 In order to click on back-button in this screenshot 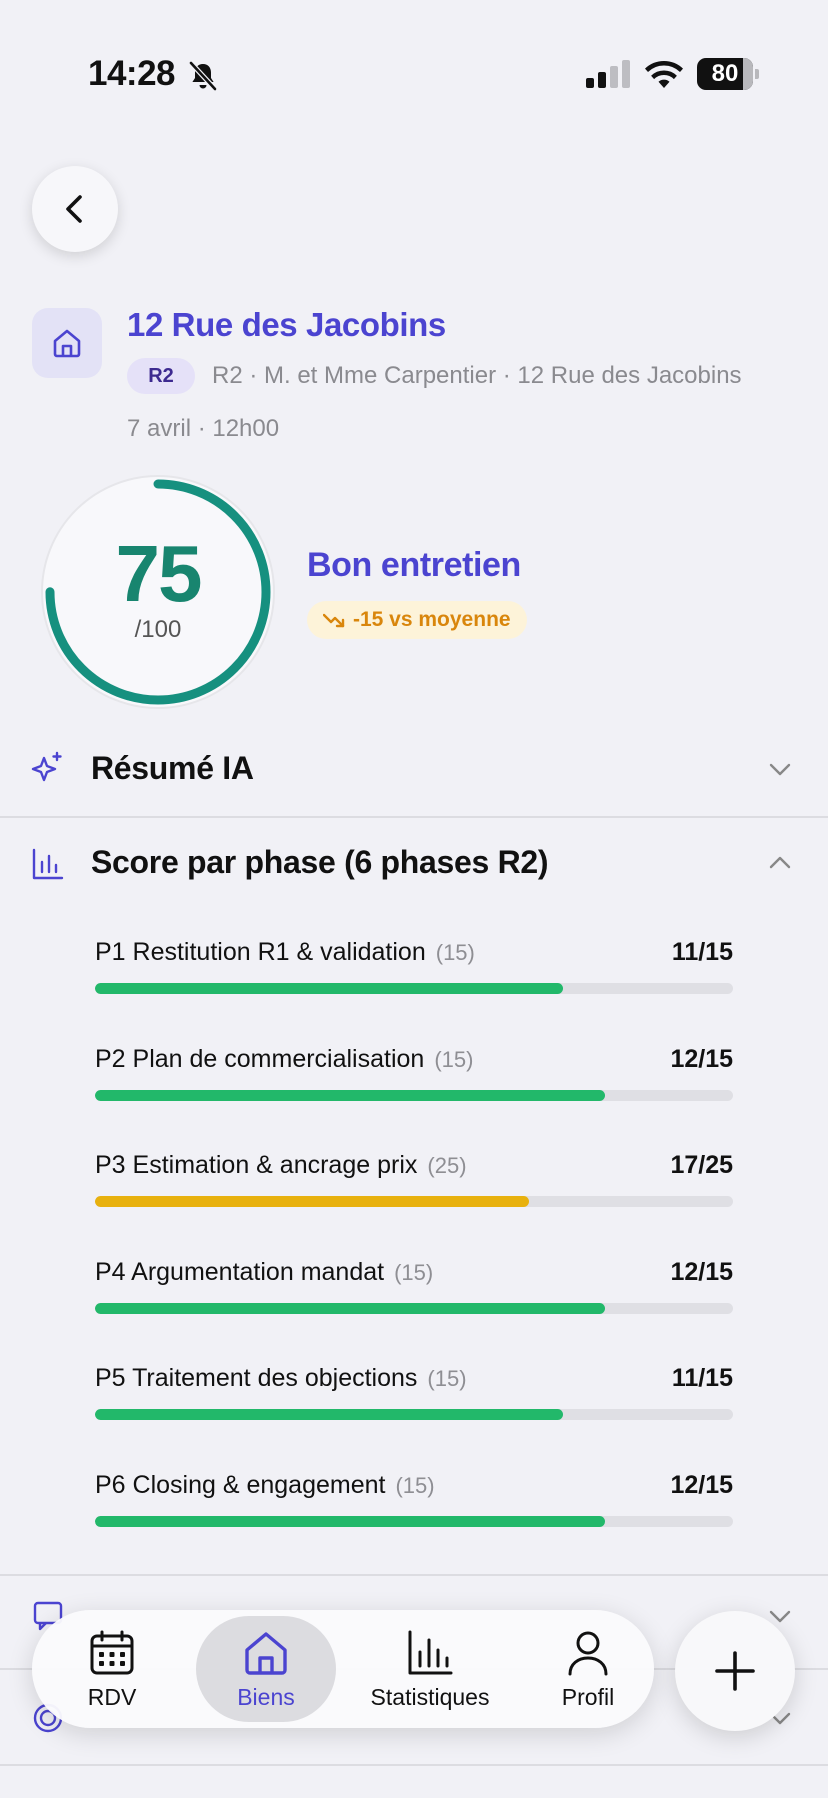, I will do `click(75, 209)`.